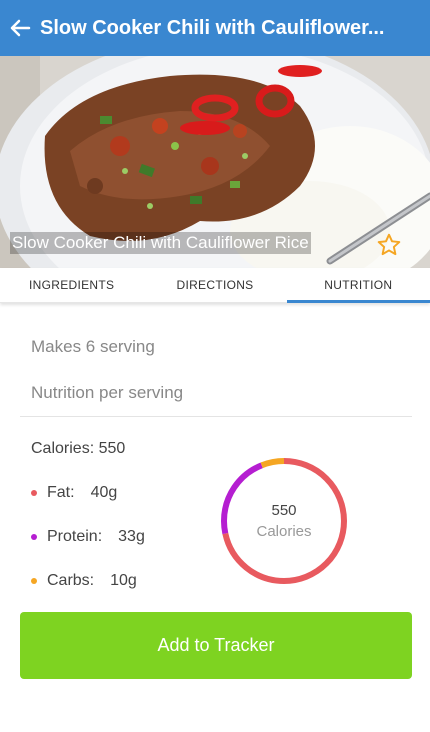 Image resolution: width=430 pixels, height=732 pixels. What do you see at coordinates (216, 416) in the screenshot?
I see `divider` at bounding box center [216, 416].